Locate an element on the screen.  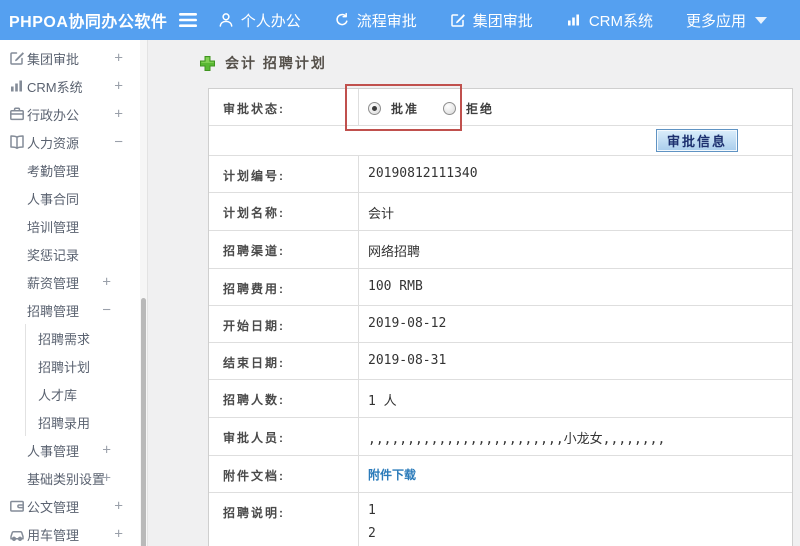
nav-item-more-apps: 更多应用 is located at coordinates (726, 20).